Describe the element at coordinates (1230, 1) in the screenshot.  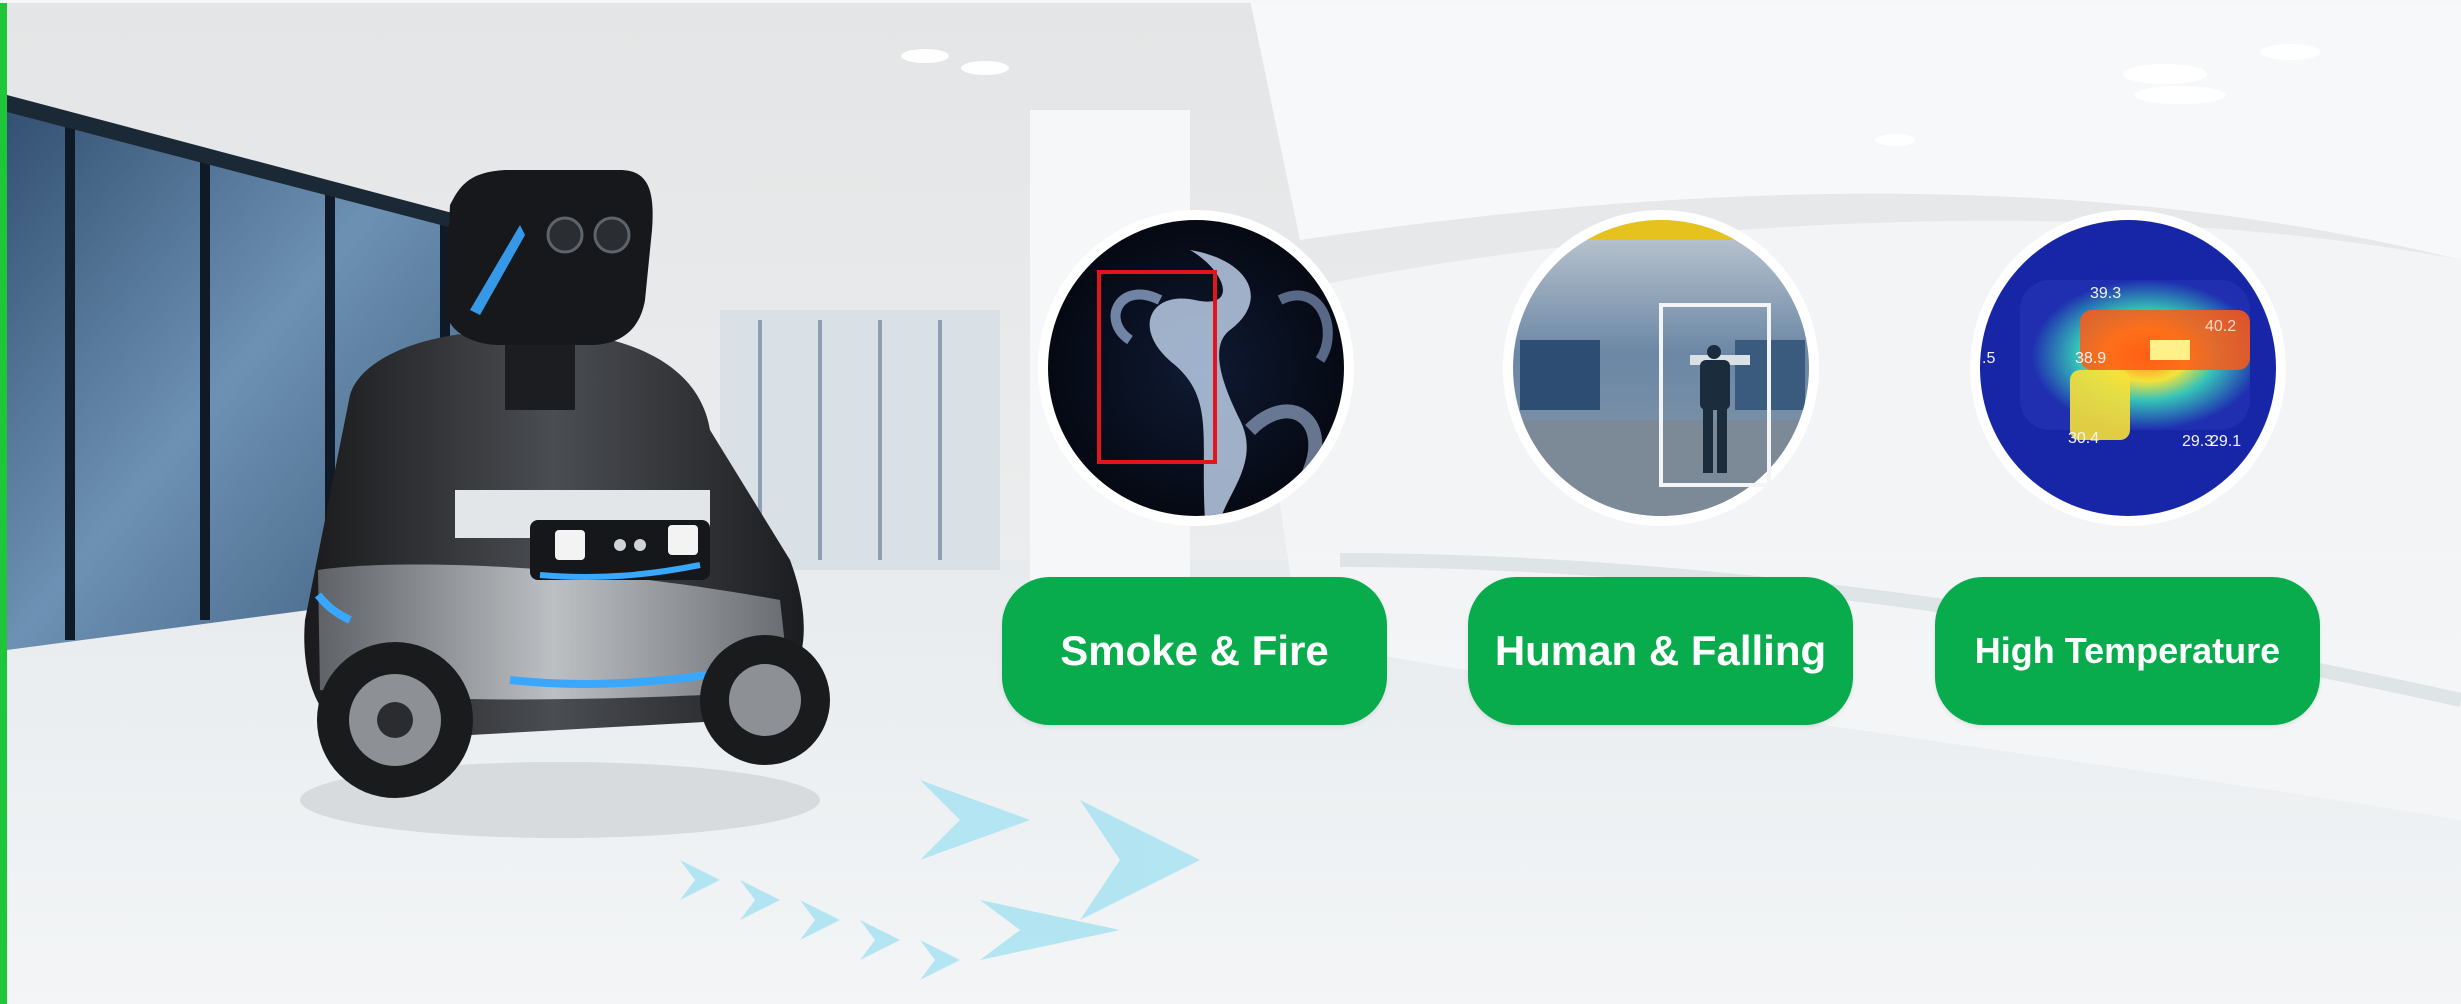
I see `top-border` at that location.